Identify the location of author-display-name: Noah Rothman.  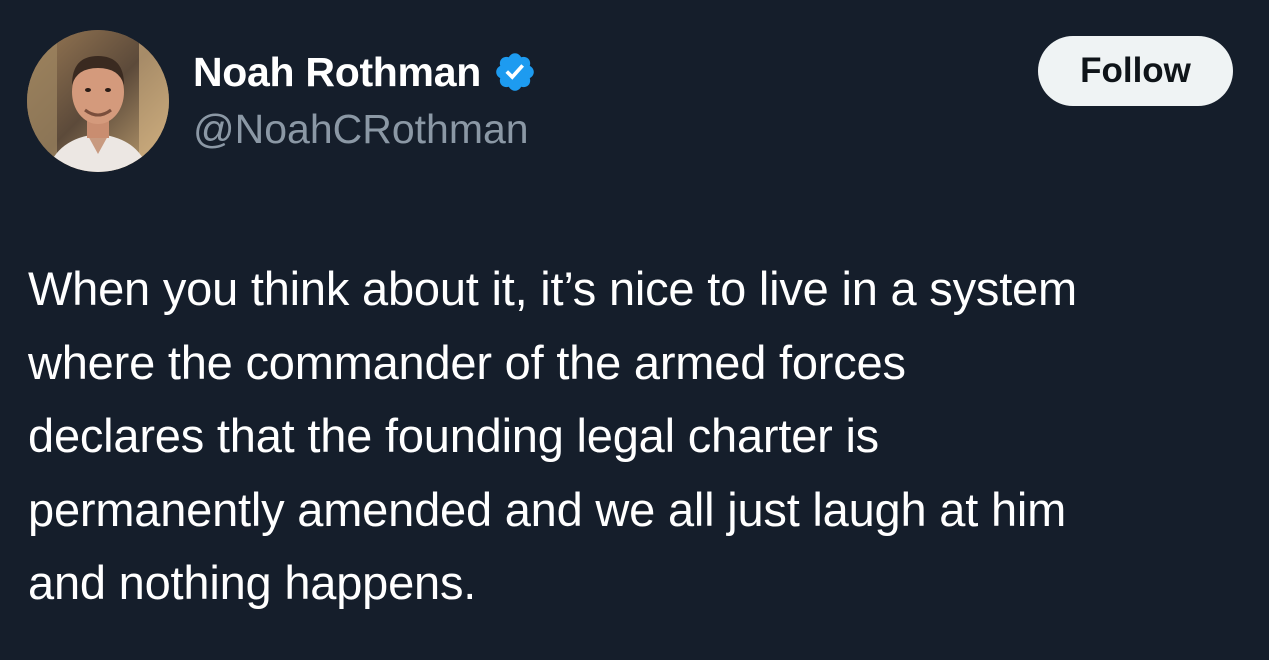
(337, 72).